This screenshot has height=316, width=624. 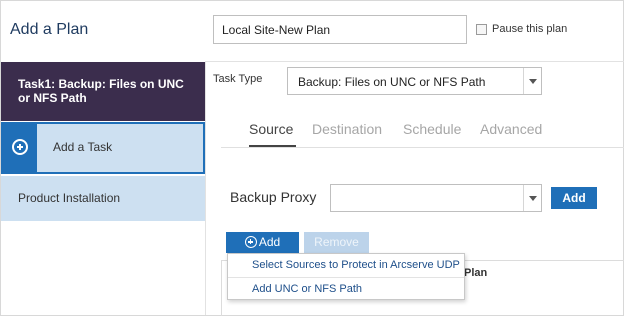 What do you see at coordinates (69, 198) in the screenshot?
I see `sidebar-item-label: Product Installation` at bounding box center [69, 198].